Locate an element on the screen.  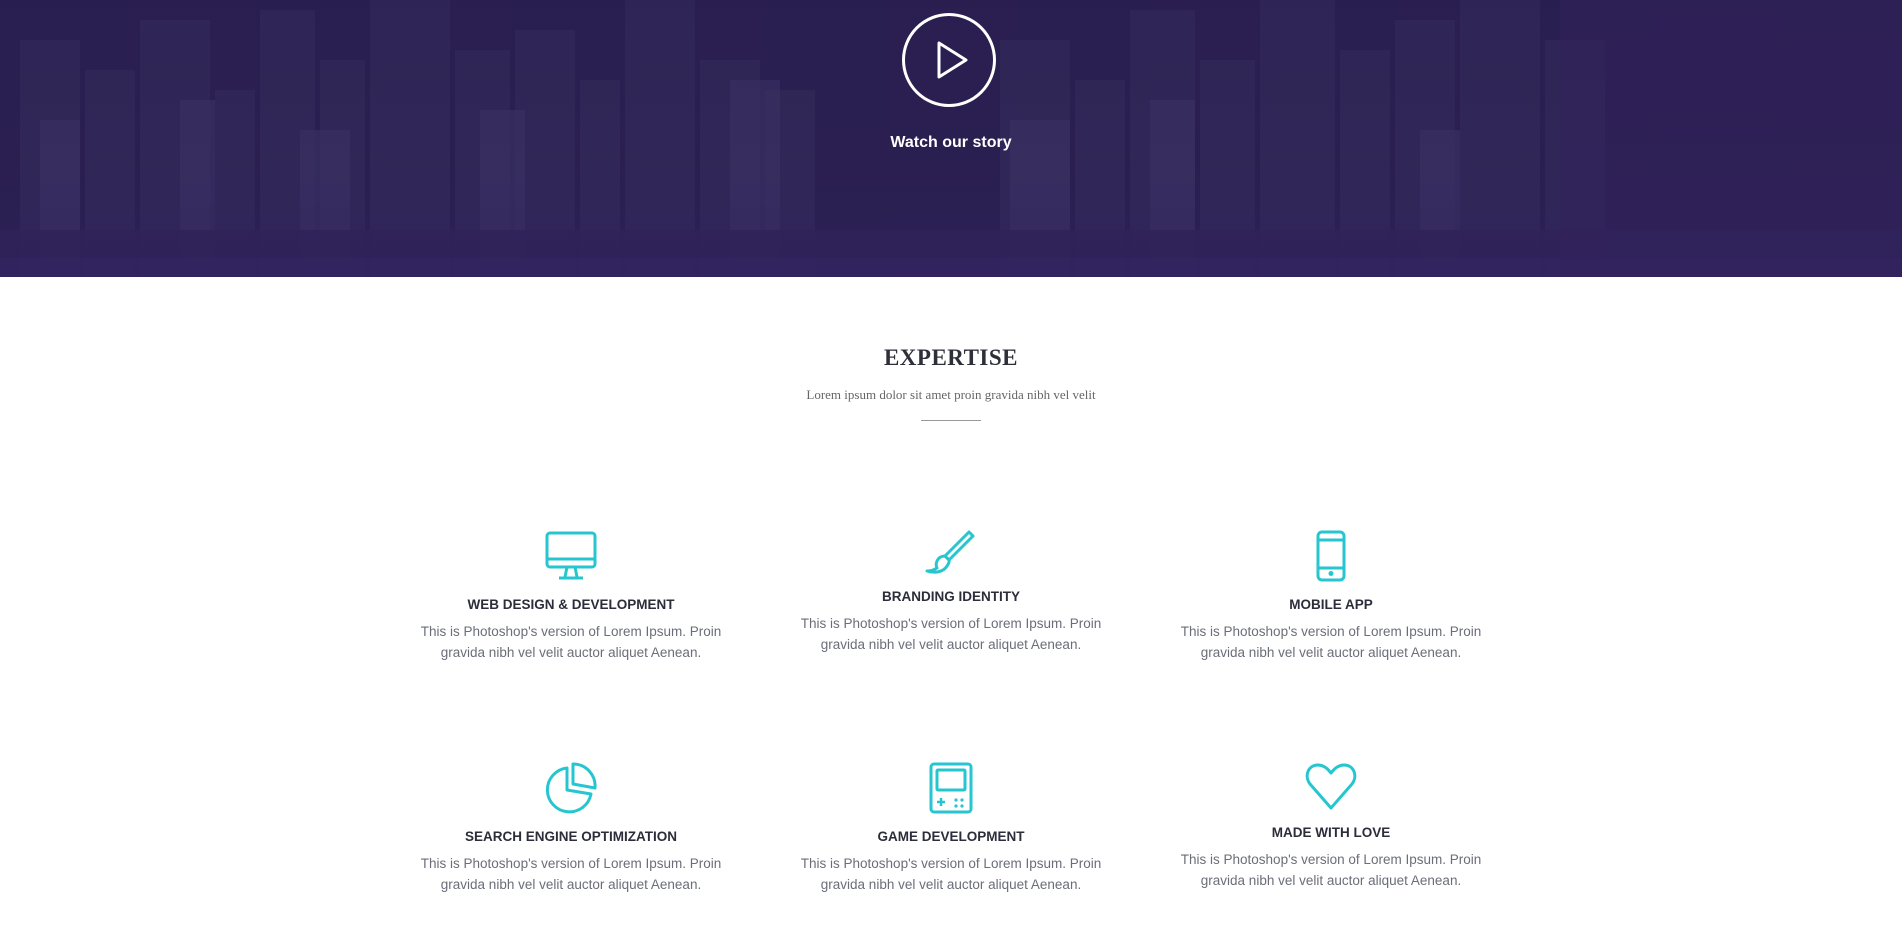
section-title: EXPERTISE is located at coordinates (951, 357).